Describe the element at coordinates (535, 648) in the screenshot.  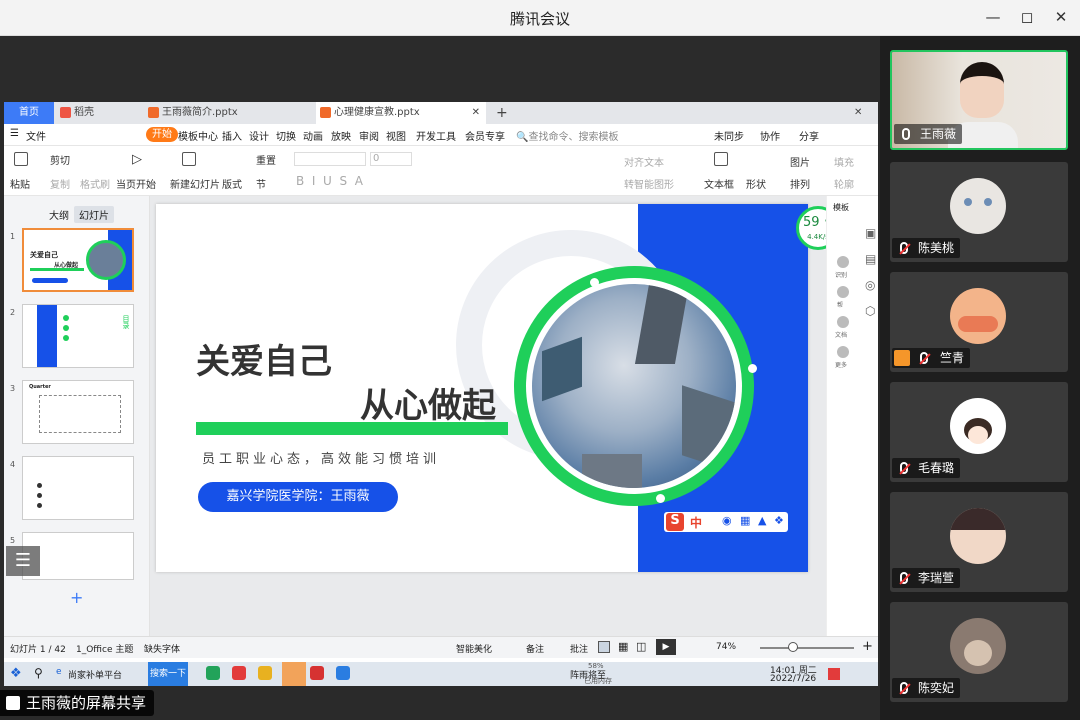
I see `notes-button: 备注` at that location.